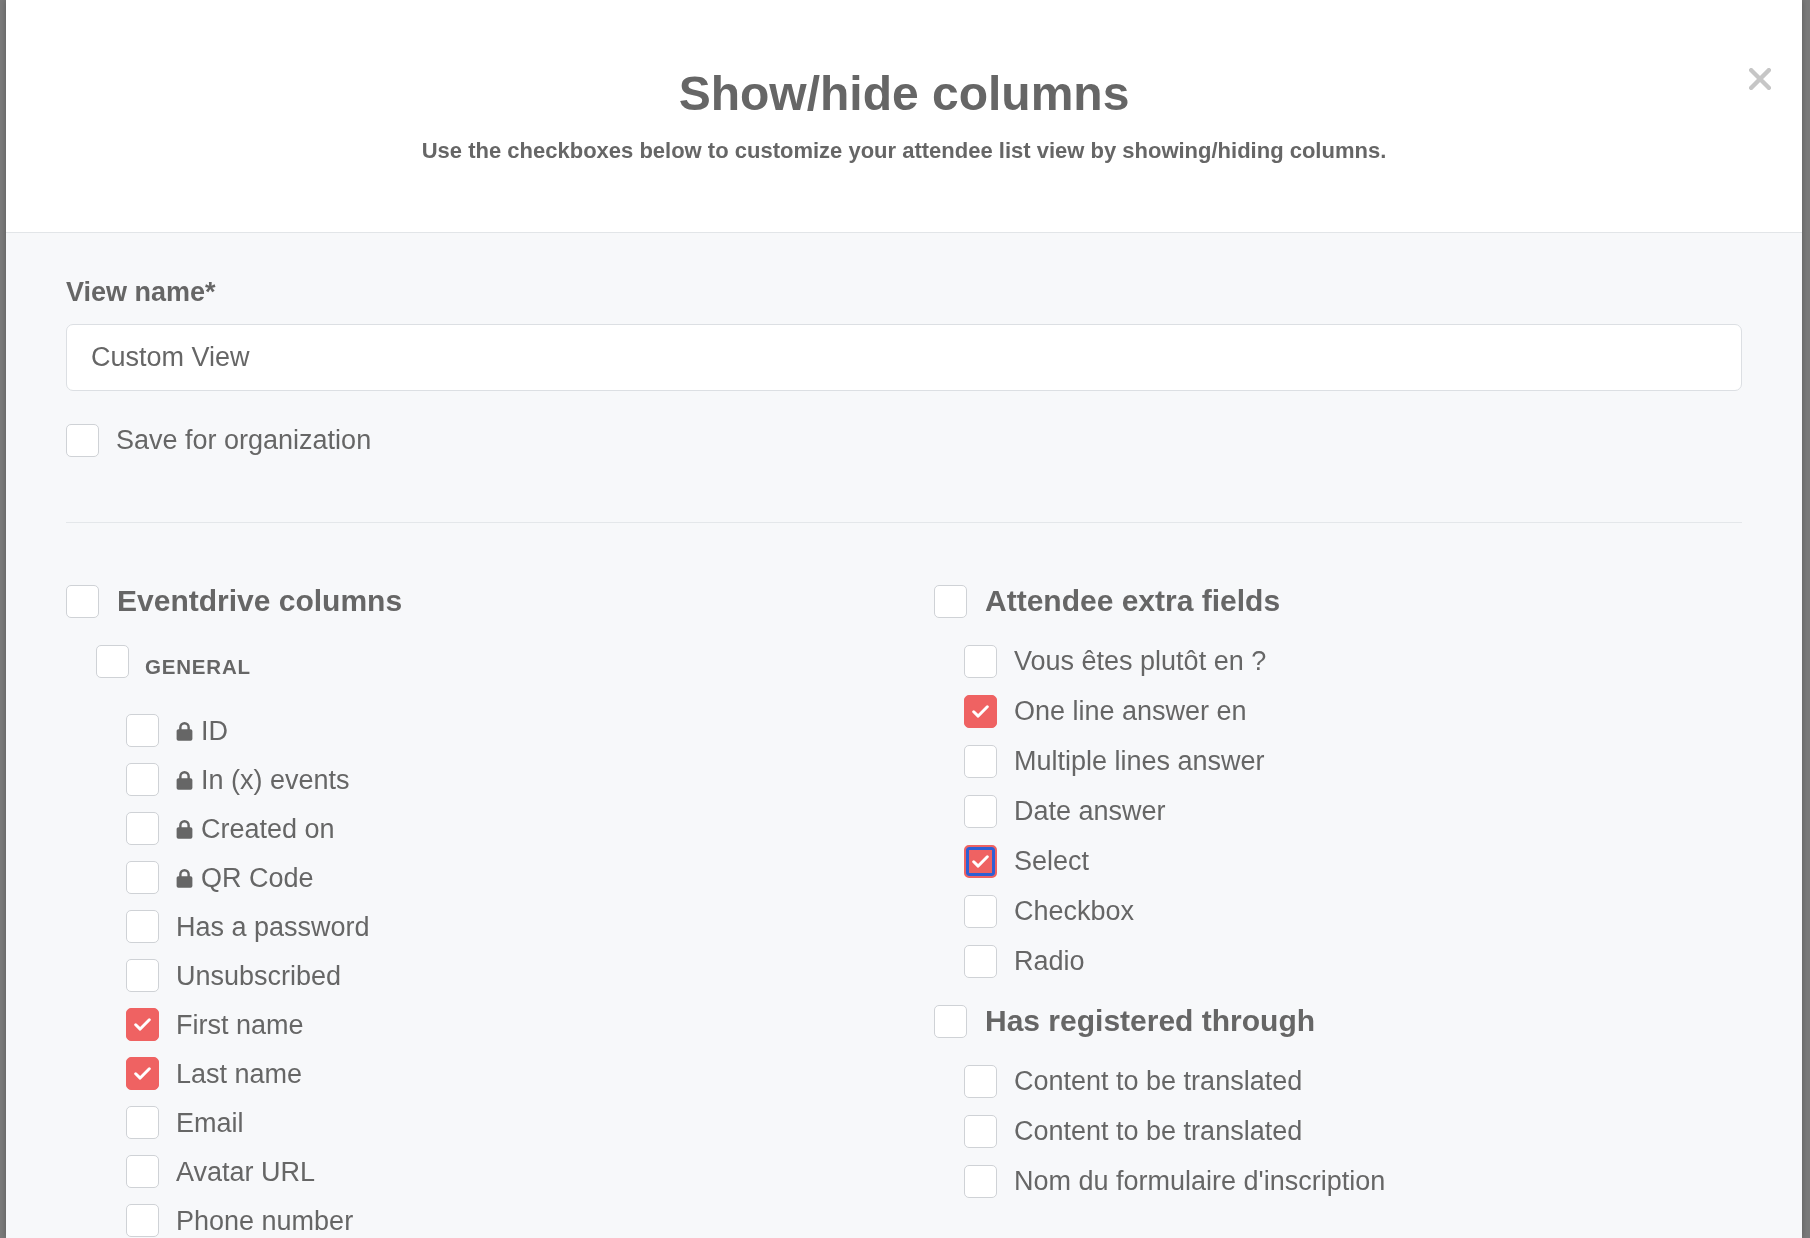 The width and height of the screenshot is (1810, 1238). What do you see at coordinates (260, 601) in the screenshot?
I see `section-heading: Eventdrive columns` at bounding box center [260, 601].